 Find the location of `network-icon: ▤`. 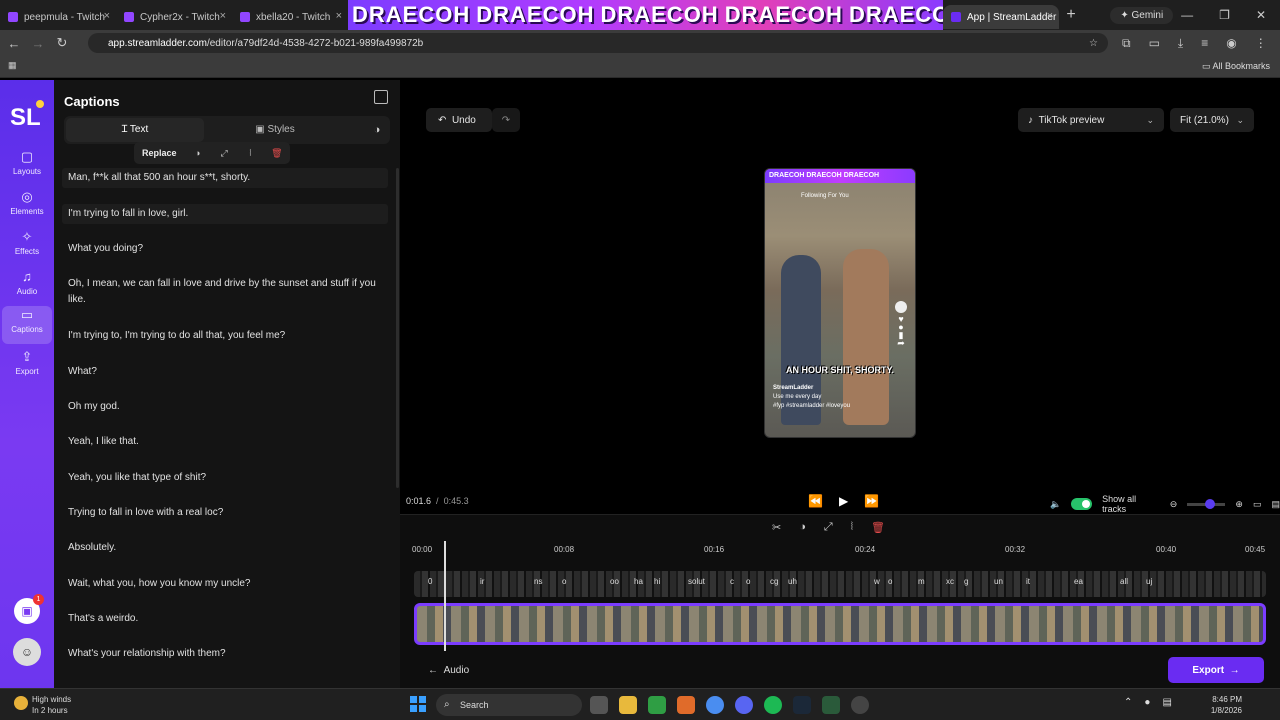

network-icon: ▤ is located at coordinates (1166, 702).